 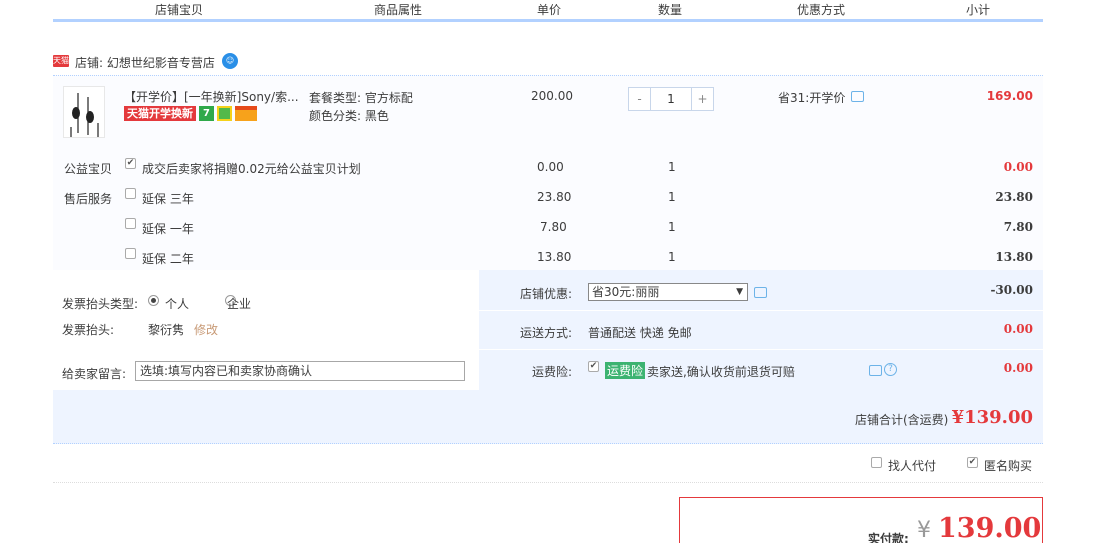 What do you see at coordinates (349, 116) in the screenshot?
I see `attr-color: 颜色分类: 黑色` at bounding box center [349, 116].